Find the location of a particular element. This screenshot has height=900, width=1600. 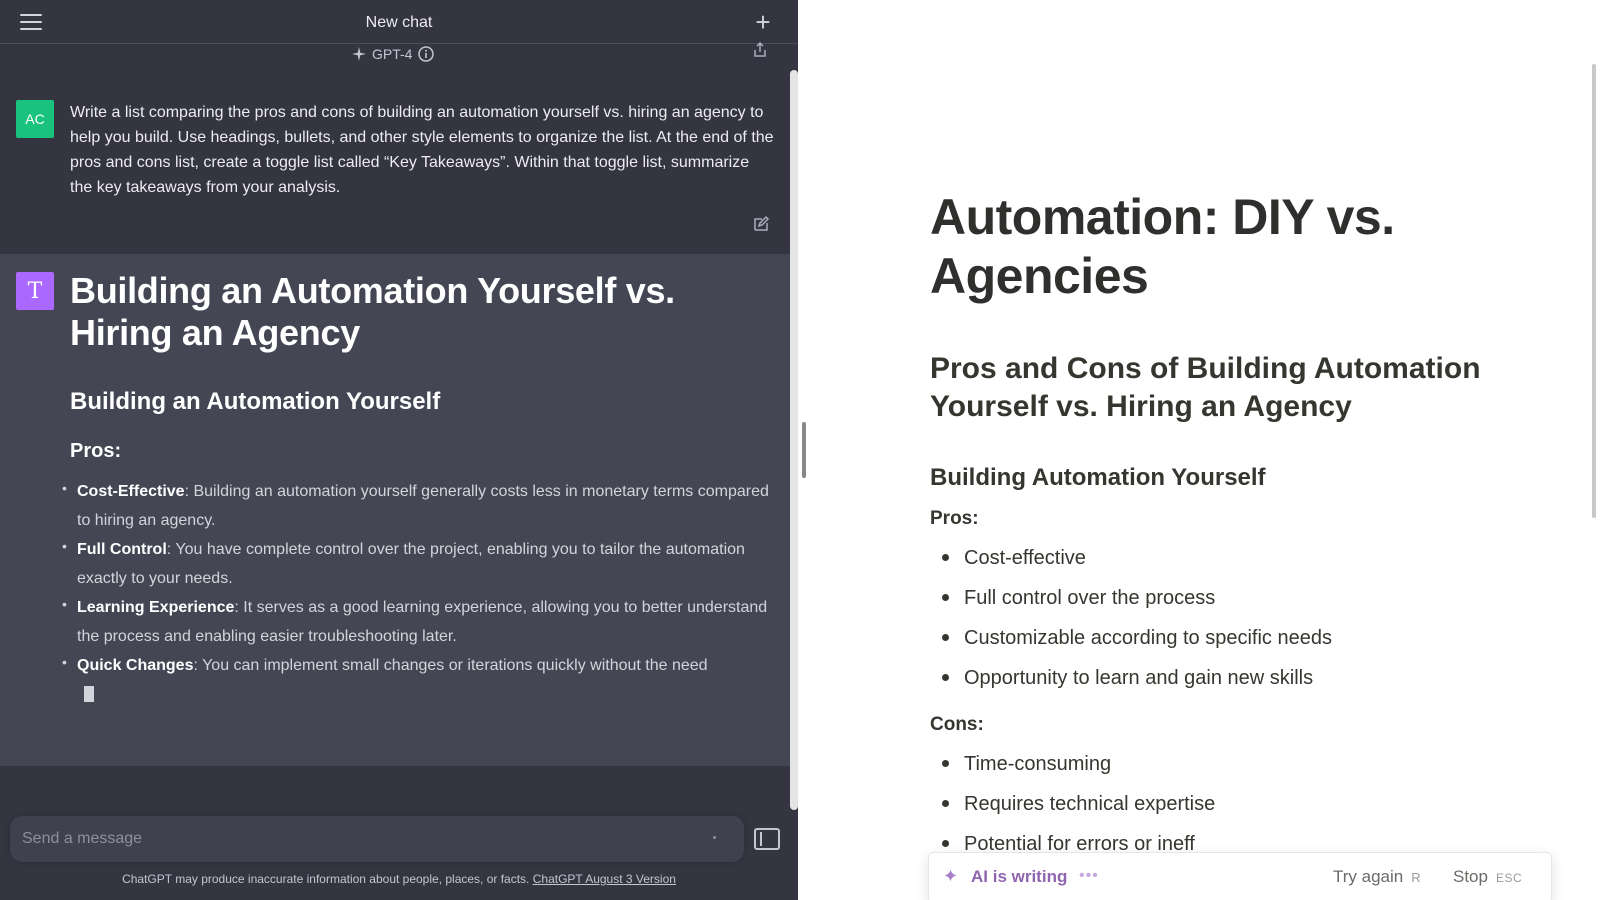

response-pros-label: Pros: is located at coordinates (96, 451).